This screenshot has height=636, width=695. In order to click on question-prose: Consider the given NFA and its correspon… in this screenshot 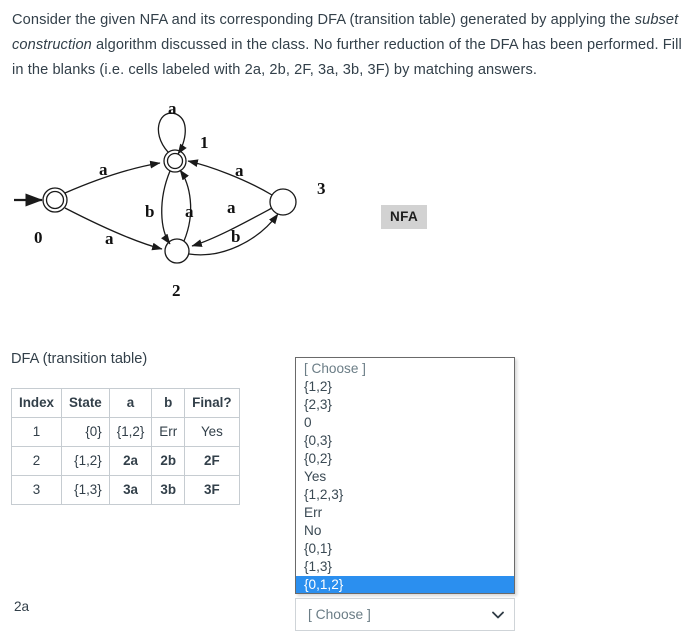, I will do `click(348, 45)`.